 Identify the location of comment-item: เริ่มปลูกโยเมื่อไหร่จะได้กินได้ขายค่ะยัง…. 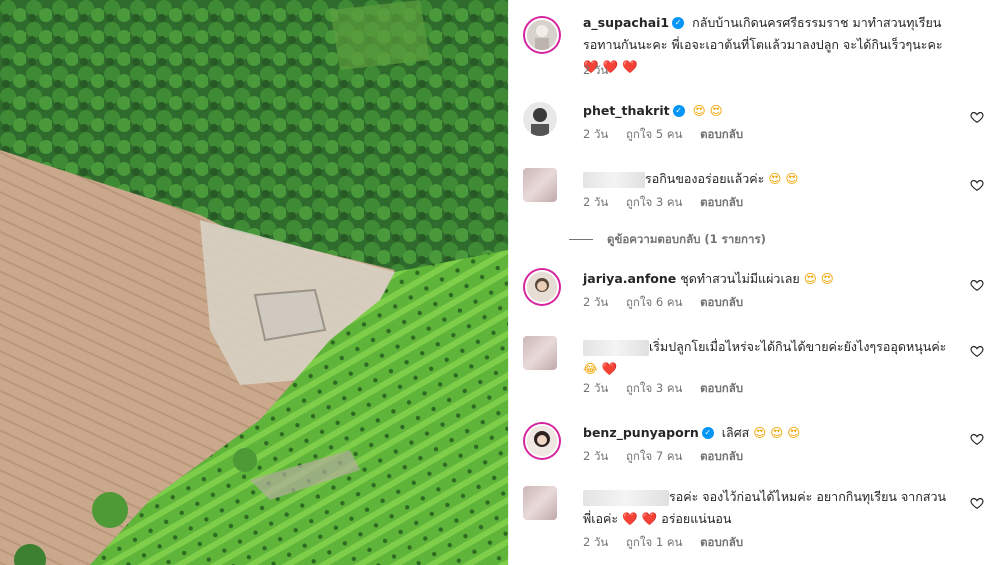
(758, 367).